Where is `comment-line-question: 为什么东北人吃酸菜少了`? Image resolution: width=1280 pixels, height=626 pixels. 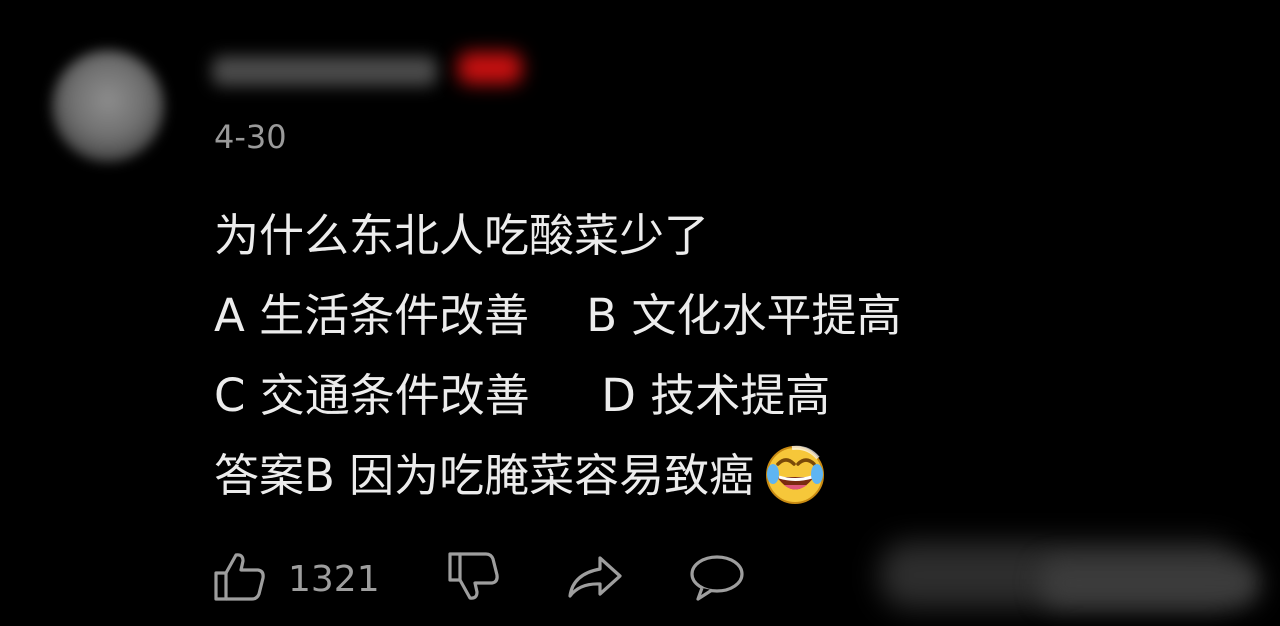
comment-line-question: 为什么东北人吃酸菜少了 is located at coordinates (462, 235).